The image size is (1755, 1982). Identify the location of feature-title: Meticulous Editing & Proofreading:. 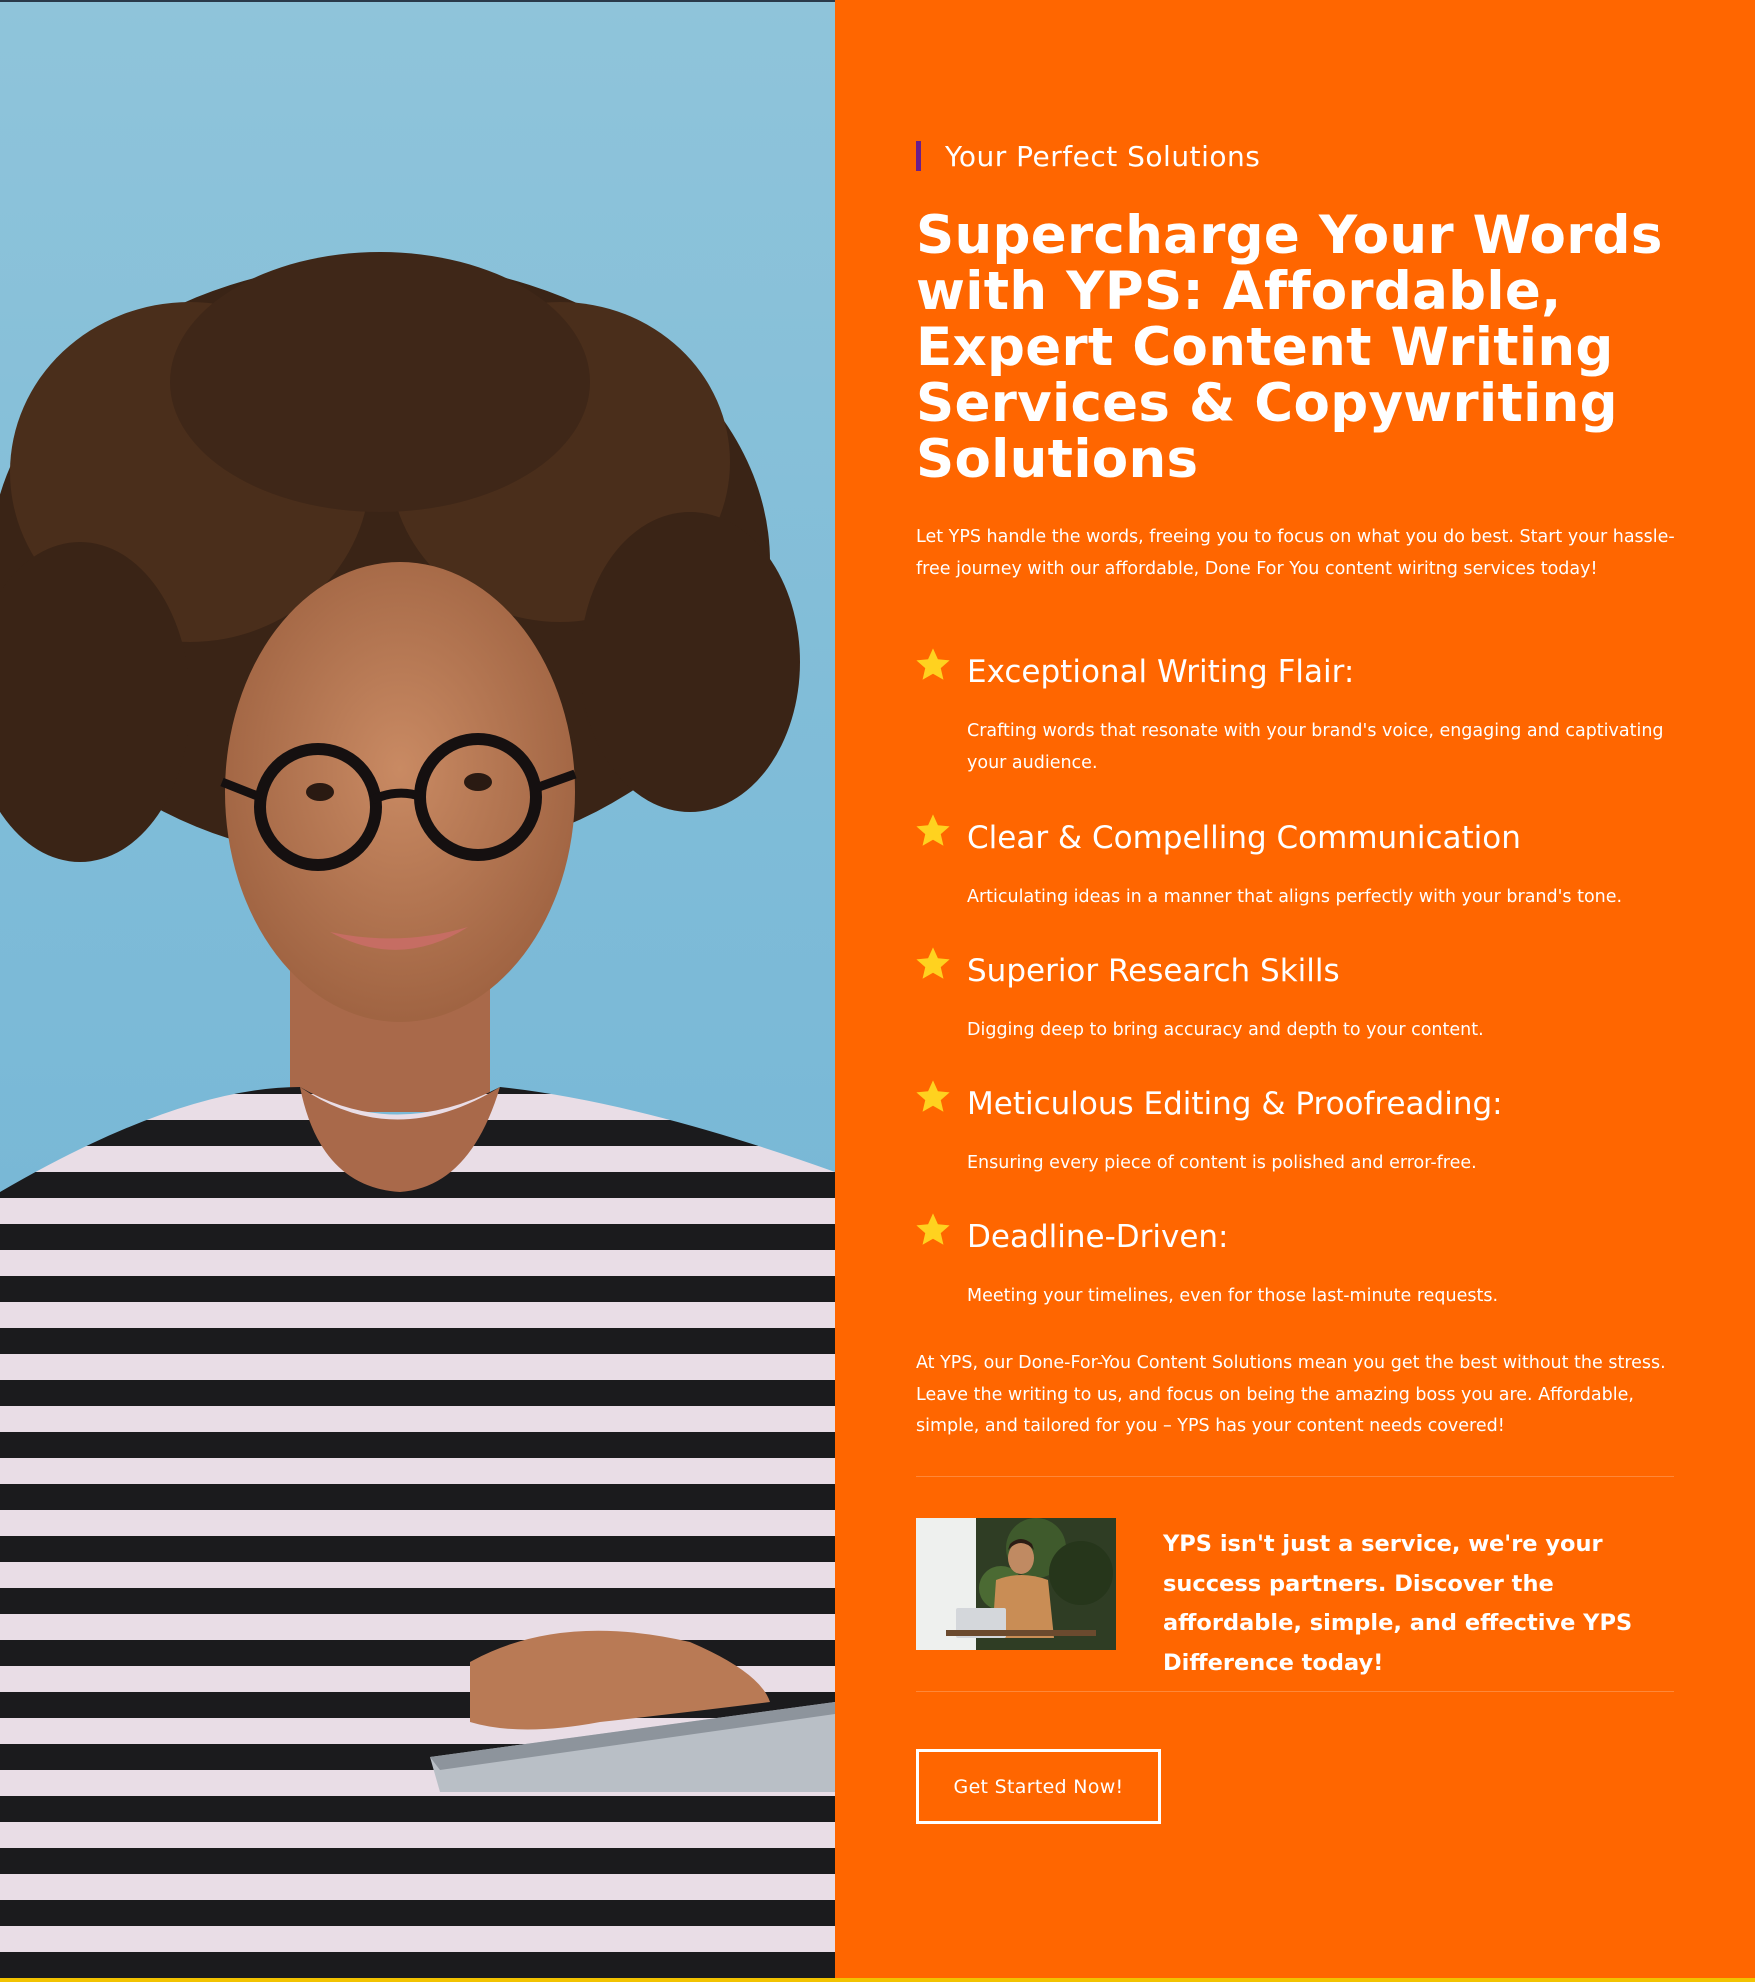
(1235, 1104).